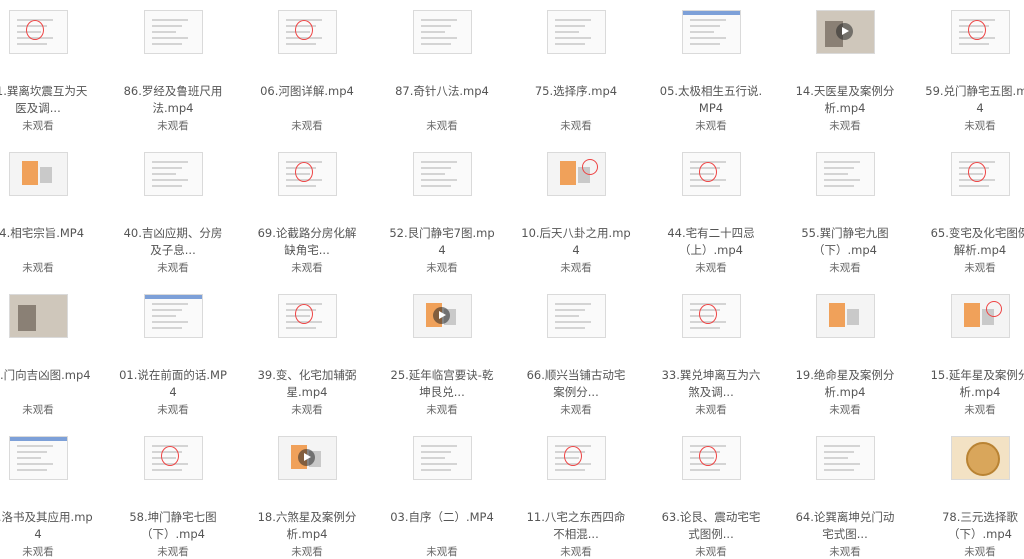 The image size is (1024, 559). What do you see at coordinates (711, 100) in the screenshot?
I see `video-title: 05.太极相生五行说.MP4` at bounding box center [711, 100].